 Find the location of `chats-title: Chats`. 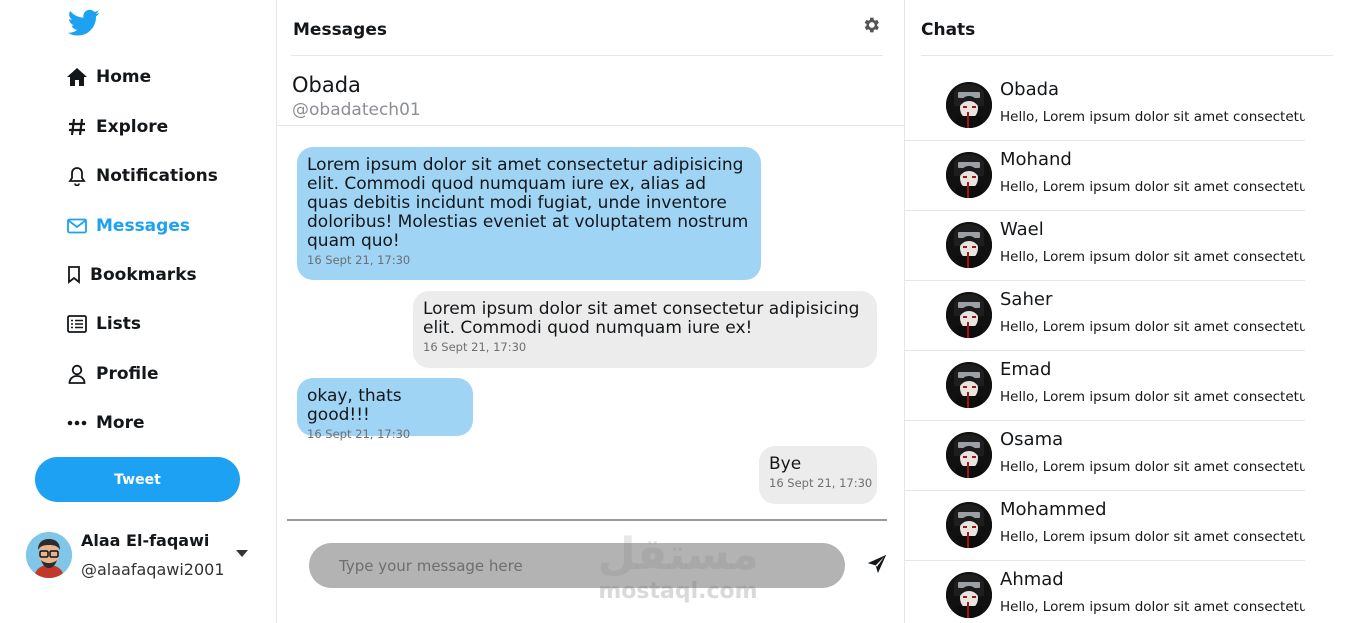

chats-title: Chats is located at coordinates (948, 30).